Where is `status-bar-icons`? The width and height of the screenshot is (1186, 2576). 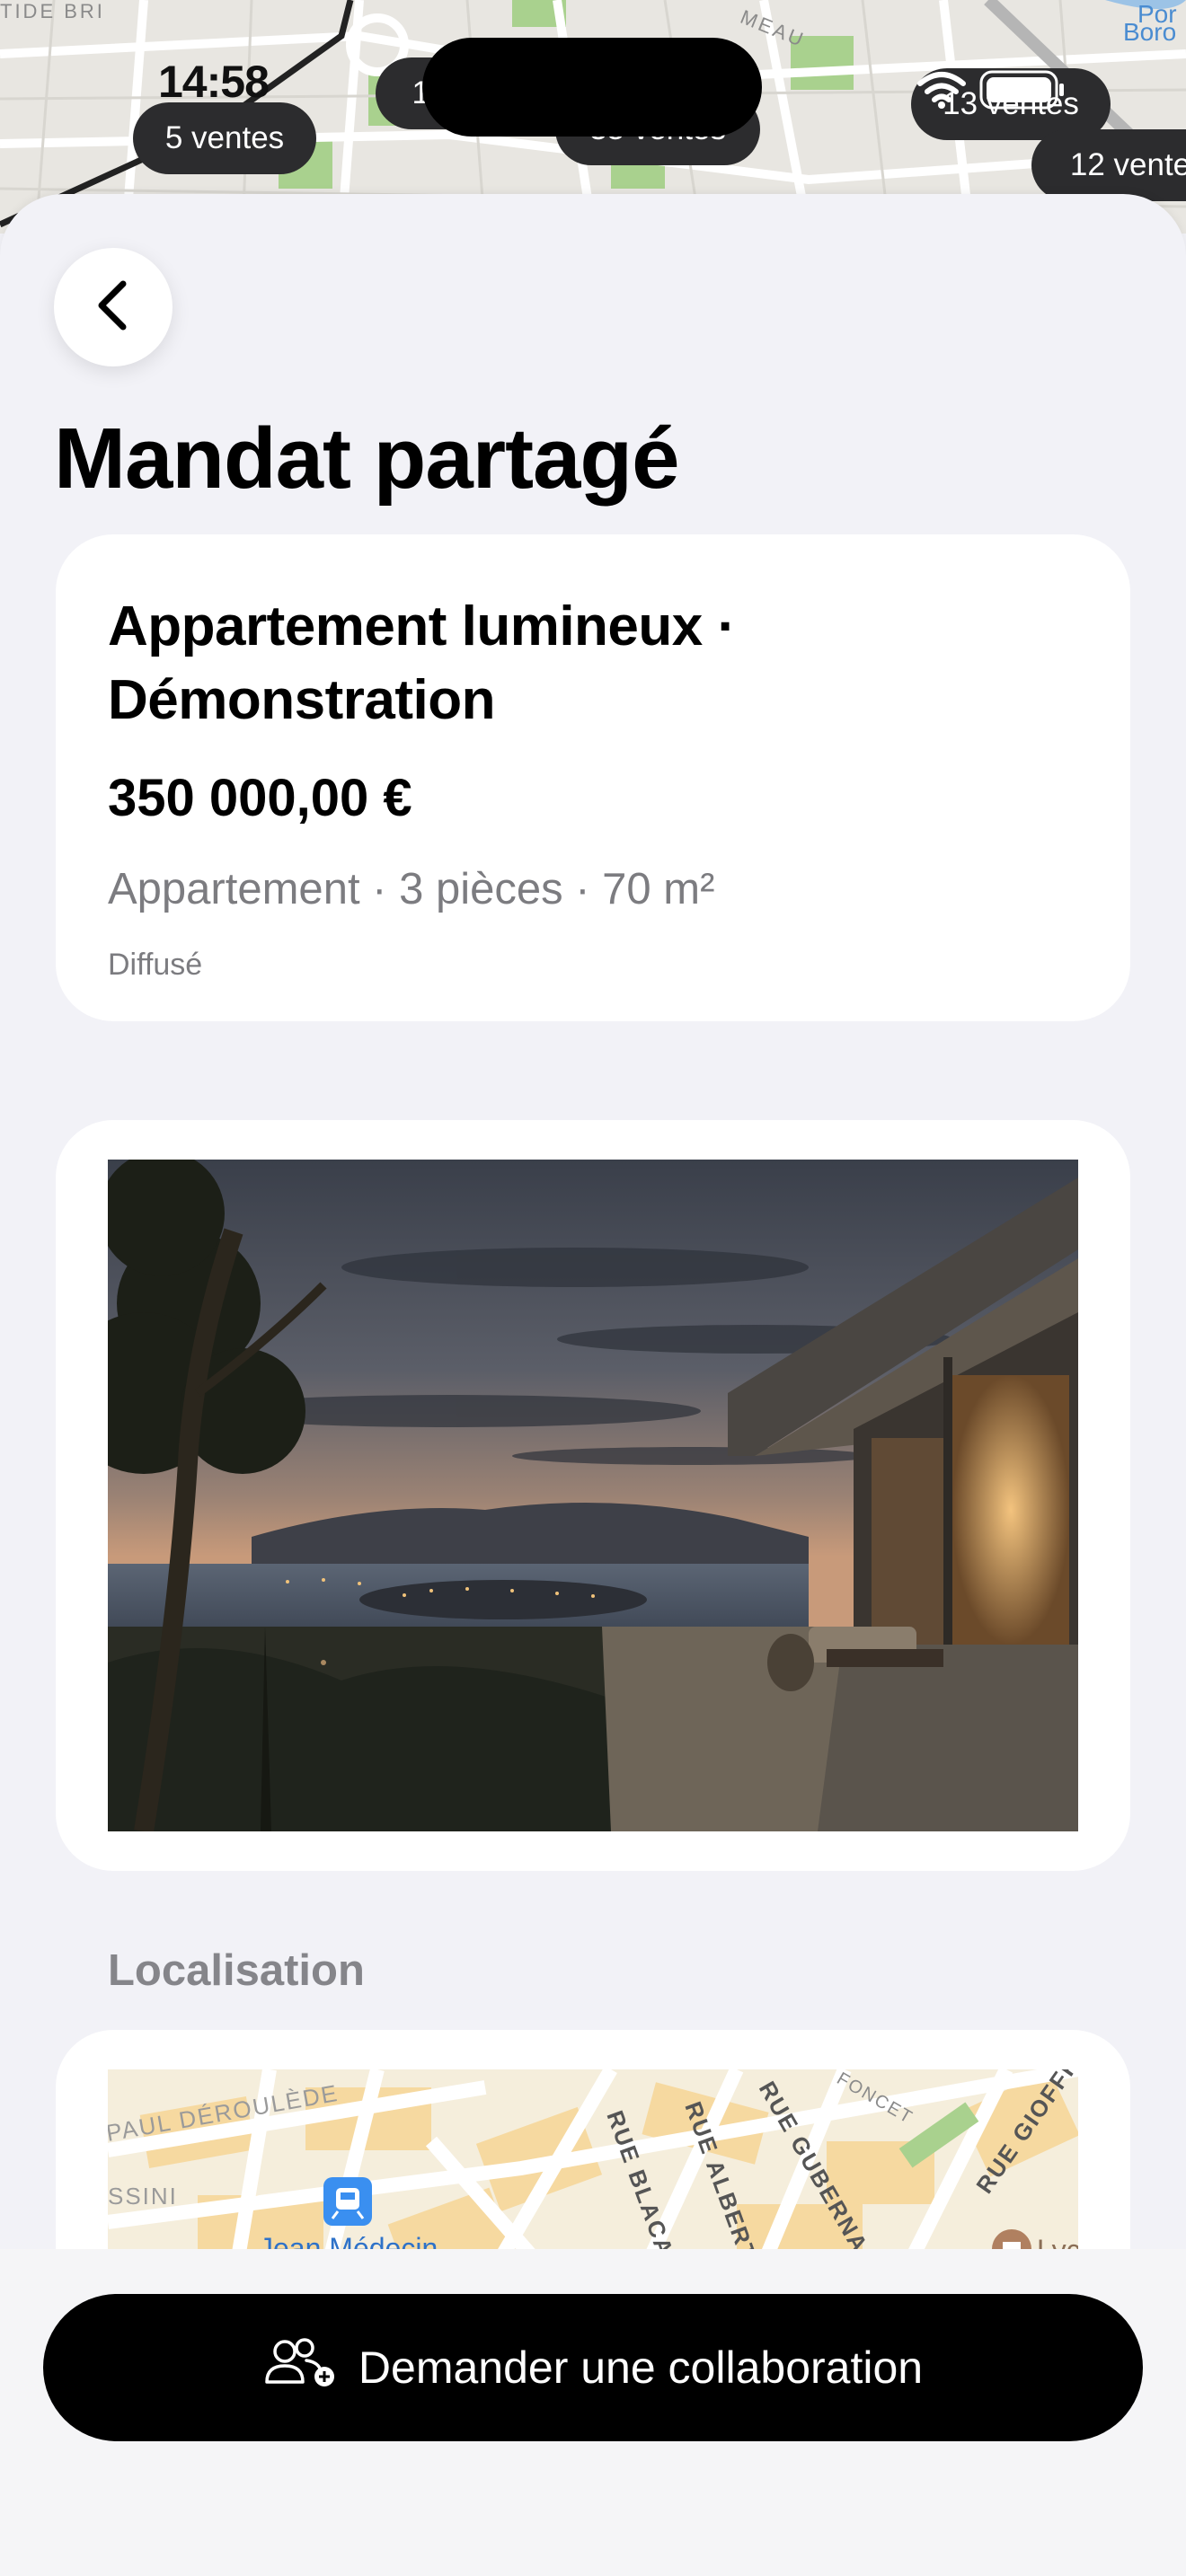
status-bar-icons is located at coordinates (991, 92).